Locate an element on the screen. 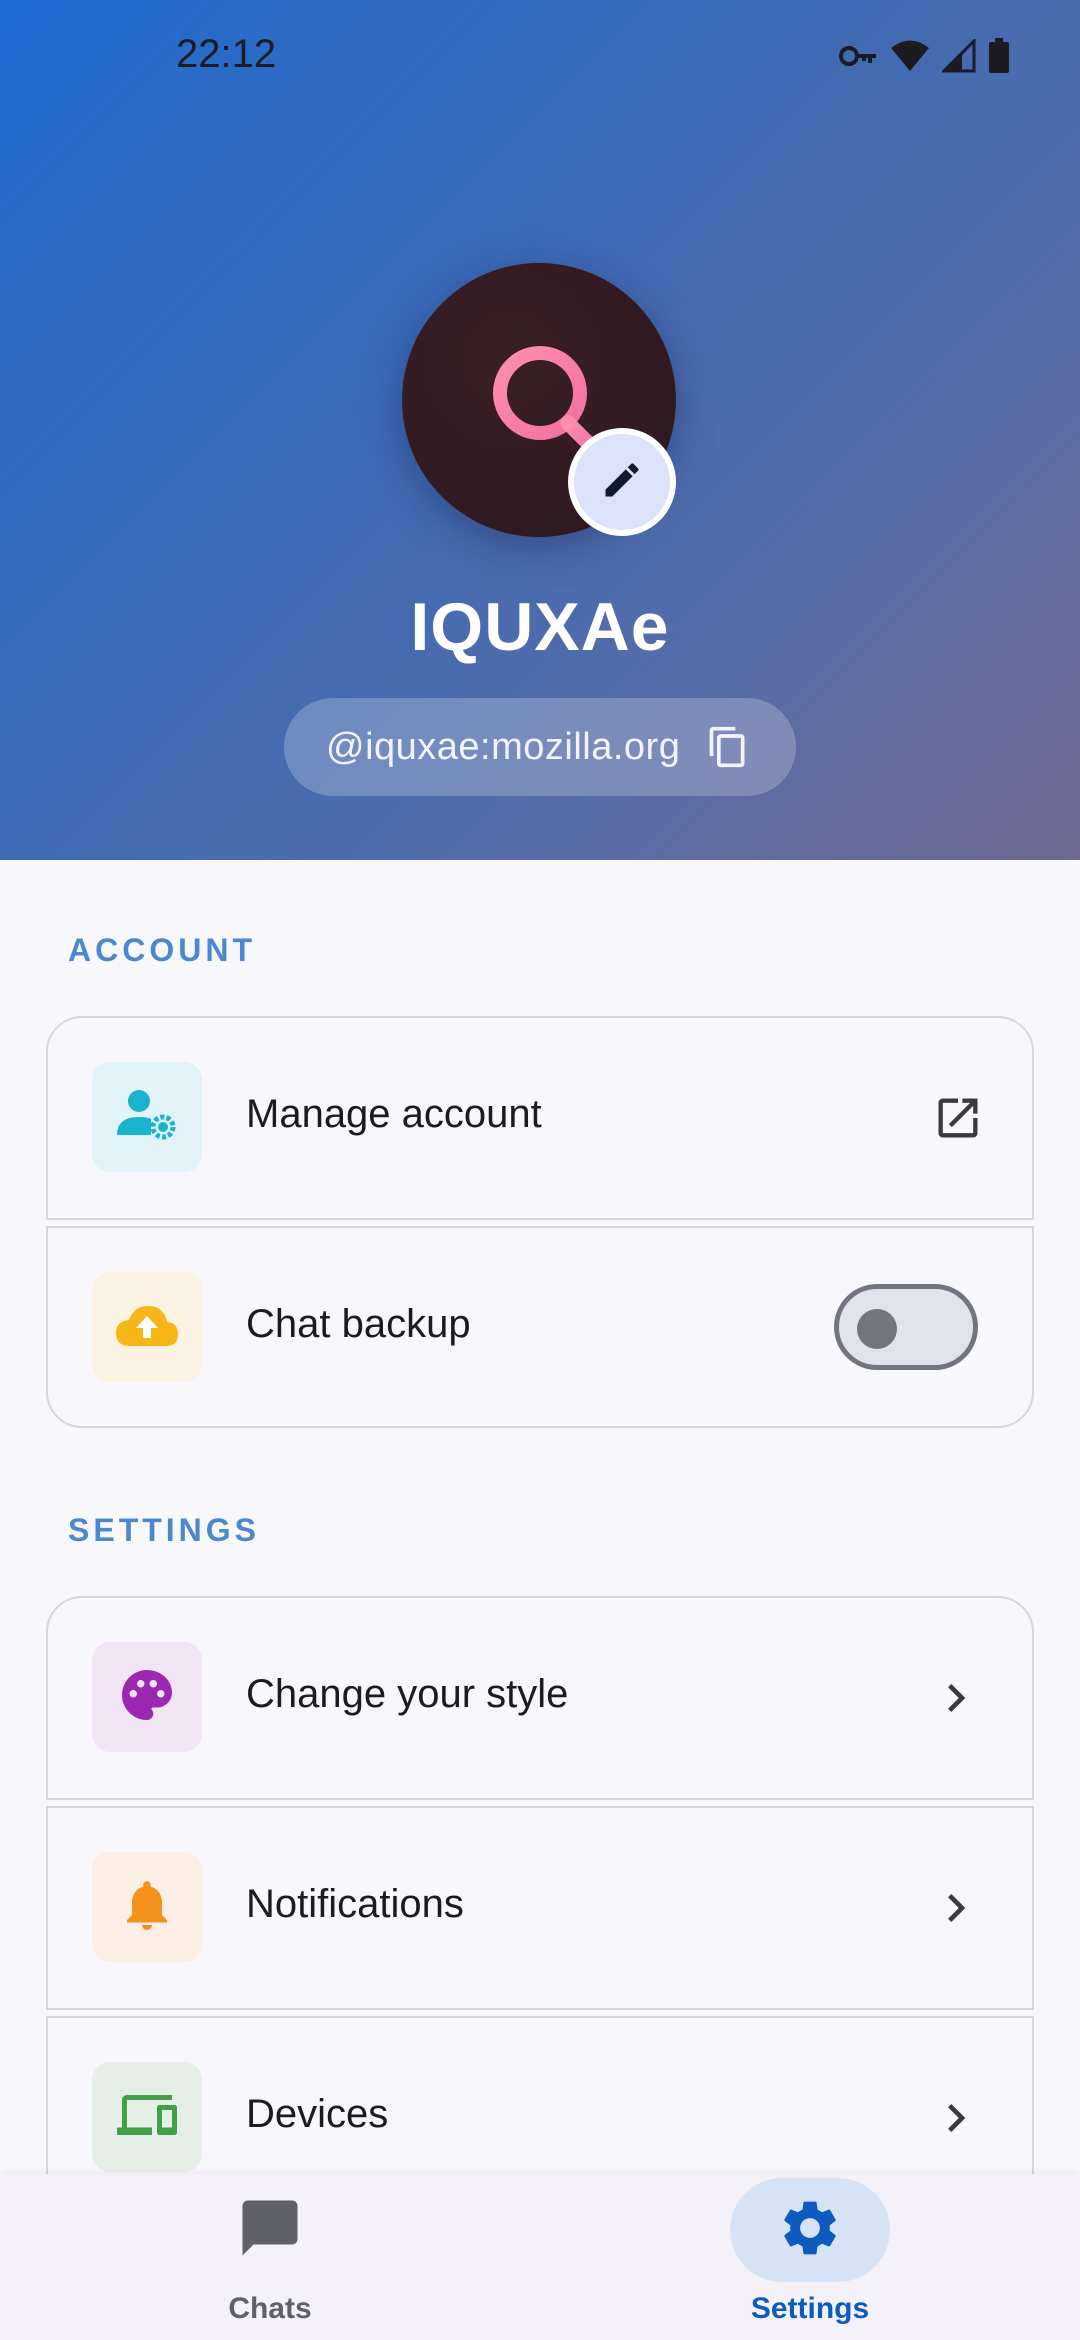  change-style-label: Change your style is located at coordinates (407, 1694).